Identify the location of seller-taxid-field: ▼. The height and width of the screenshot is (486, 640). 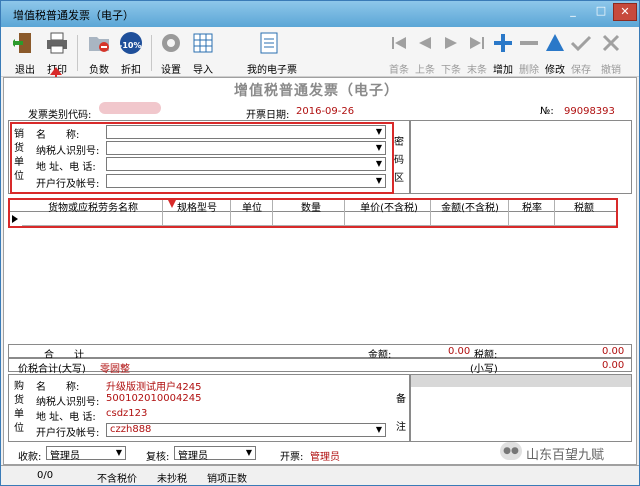
(246, 148).